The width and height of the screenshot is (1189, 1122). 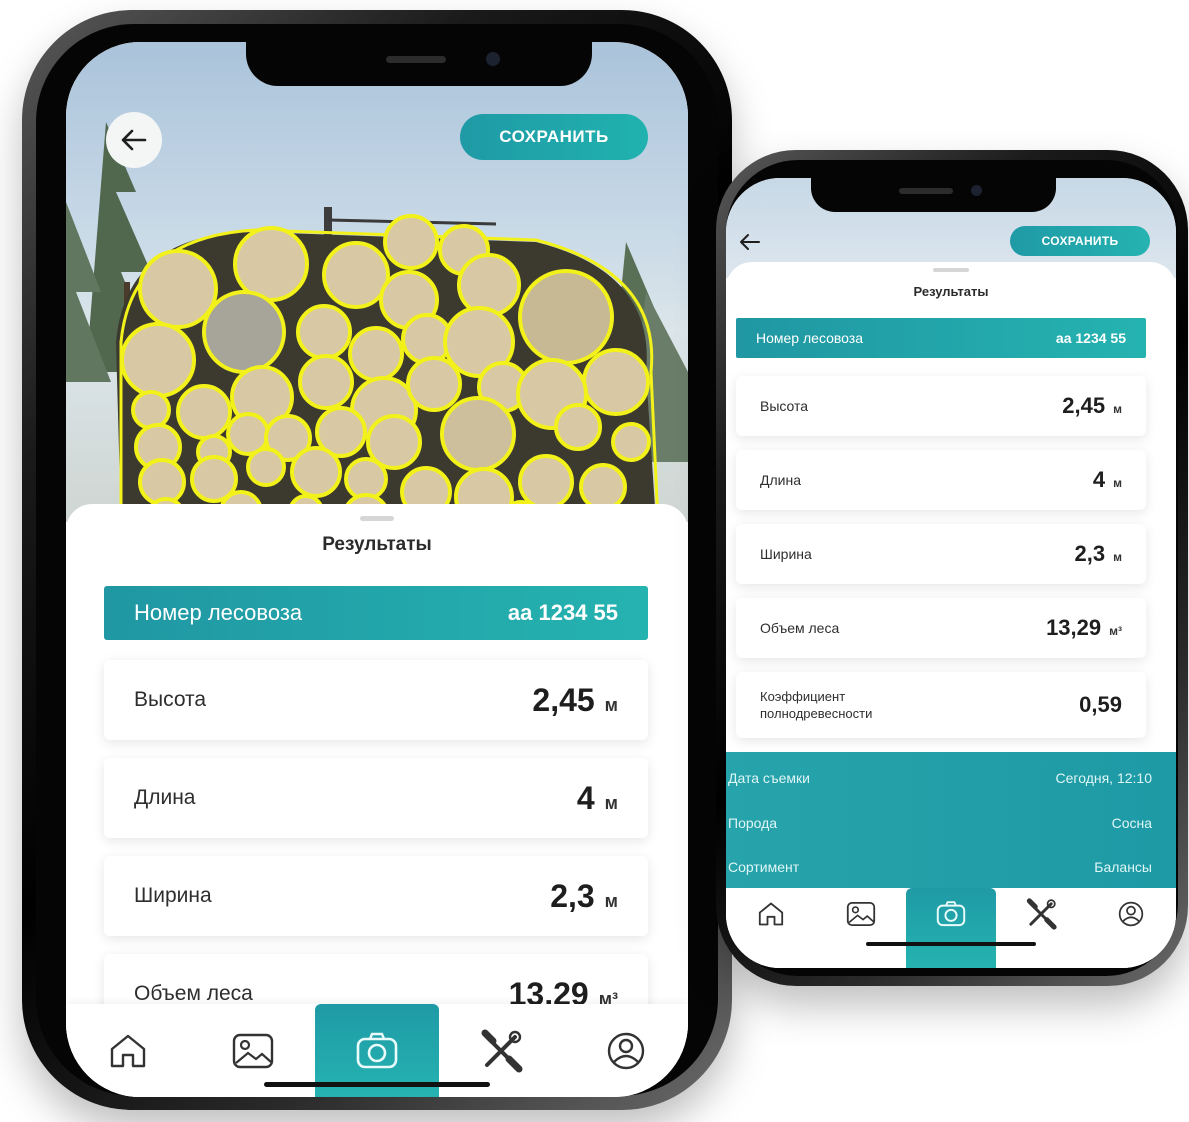 What do you see at coordinates (1131, 823) in the screenshot?
I see `info-value: Сосна` at bounding box center [1131, 823].